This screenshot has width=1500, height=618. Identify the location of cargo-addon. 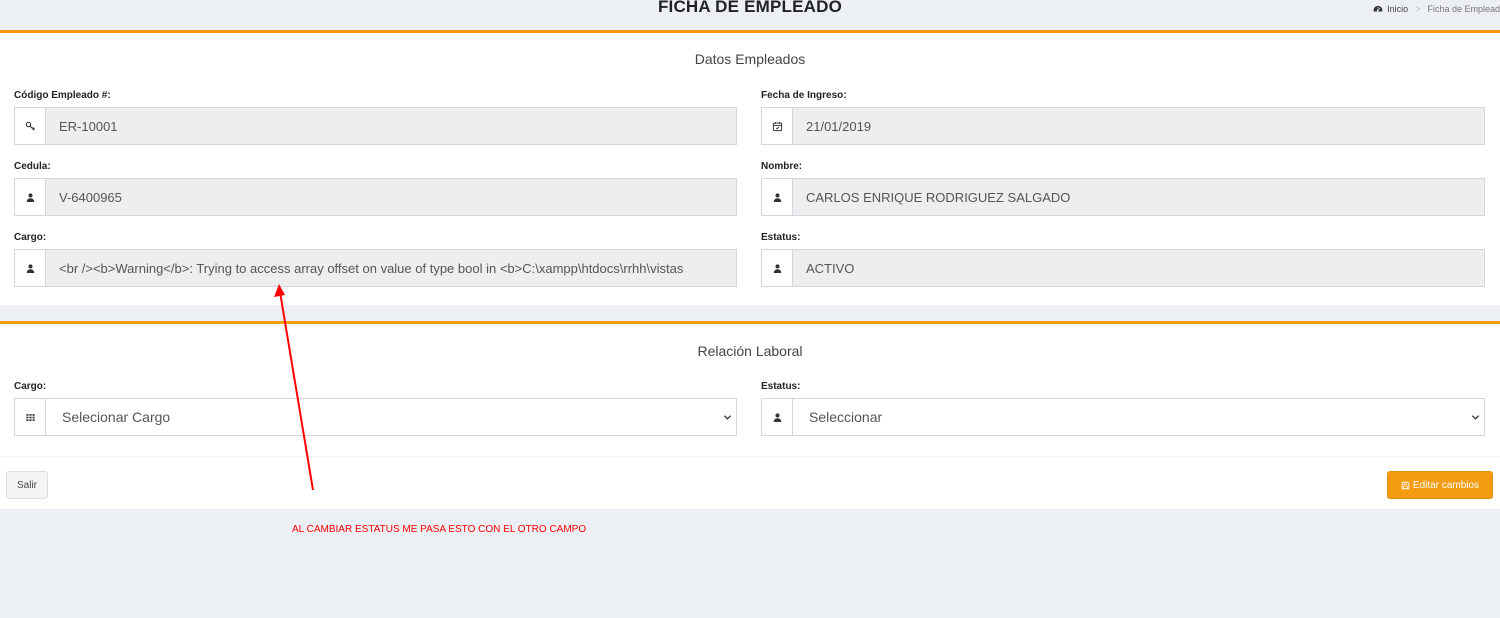
(30, 268).